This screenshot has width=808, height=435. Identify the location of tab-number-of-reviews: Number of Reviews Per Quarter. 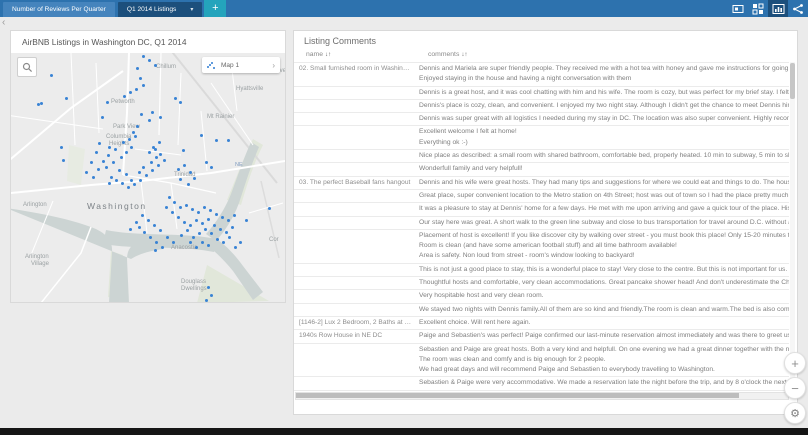
(59, 9).